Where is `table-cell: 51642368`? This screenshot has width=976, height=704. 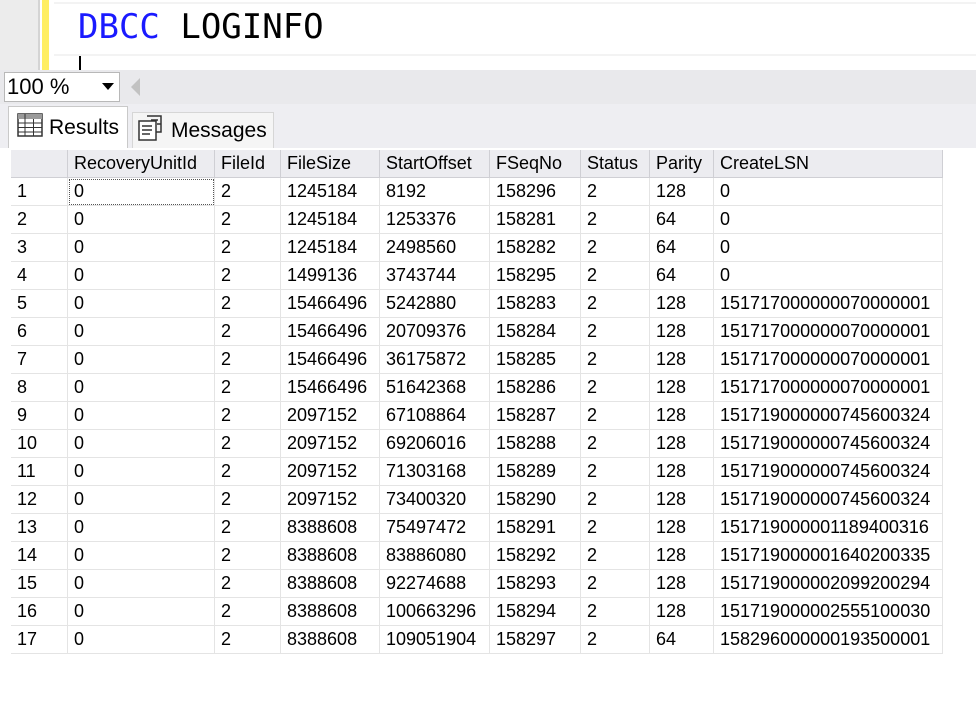
table-cell: 51642368 is located at coordinates (434, 387).